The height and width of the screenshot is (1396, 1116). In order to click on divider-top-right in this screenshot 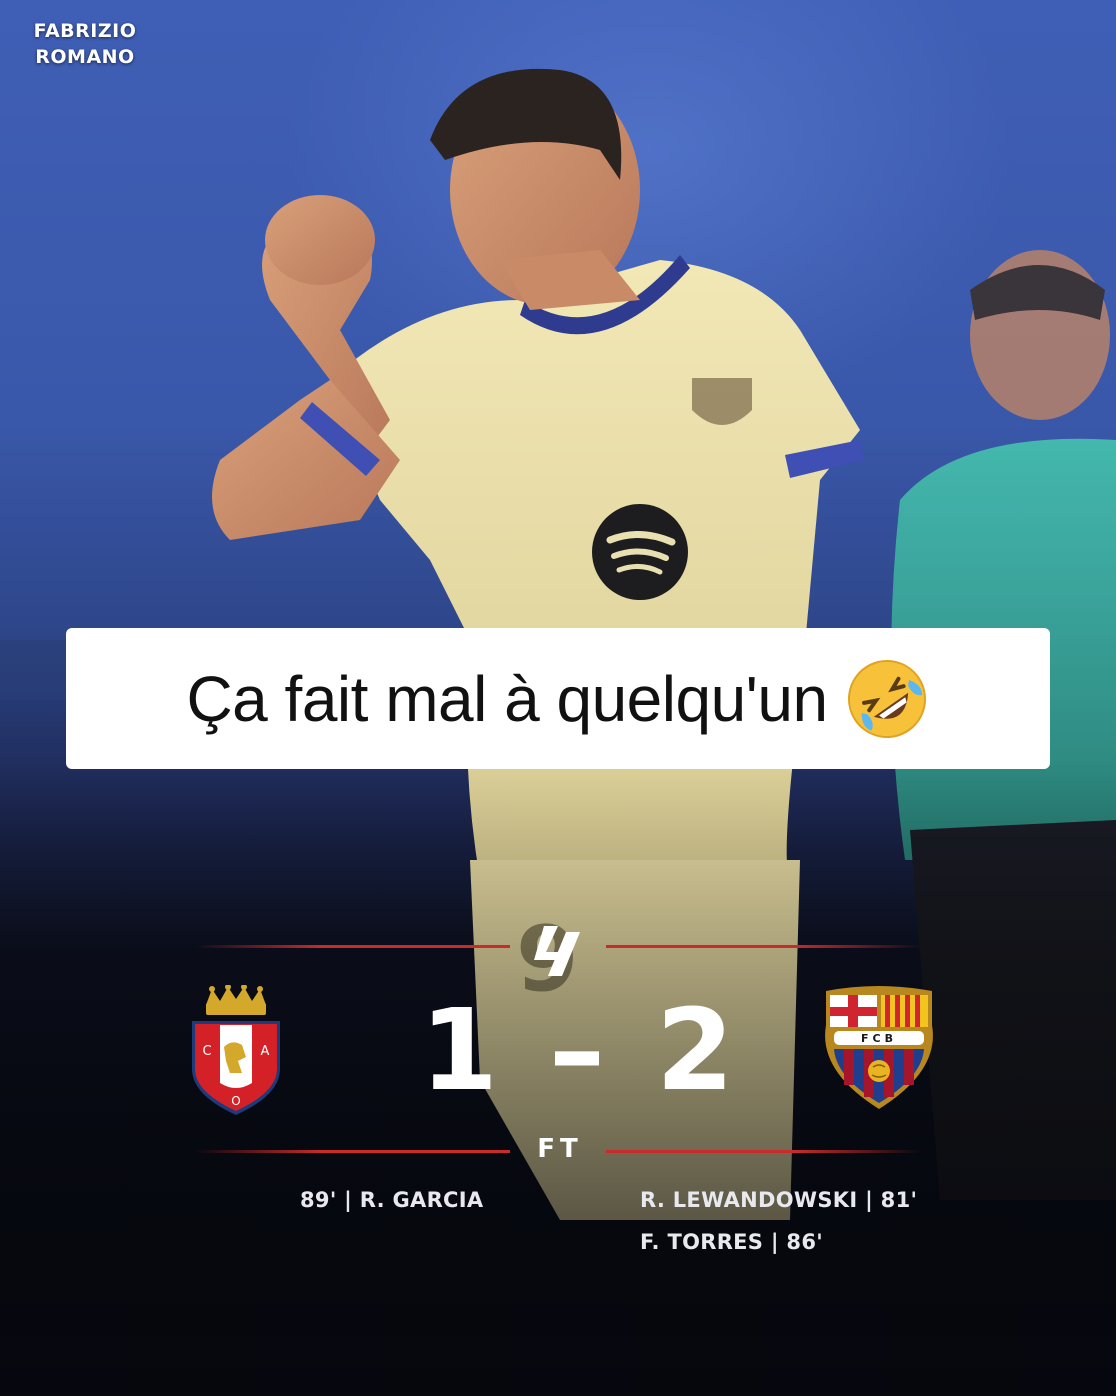, I will do `click(763, 946)`.